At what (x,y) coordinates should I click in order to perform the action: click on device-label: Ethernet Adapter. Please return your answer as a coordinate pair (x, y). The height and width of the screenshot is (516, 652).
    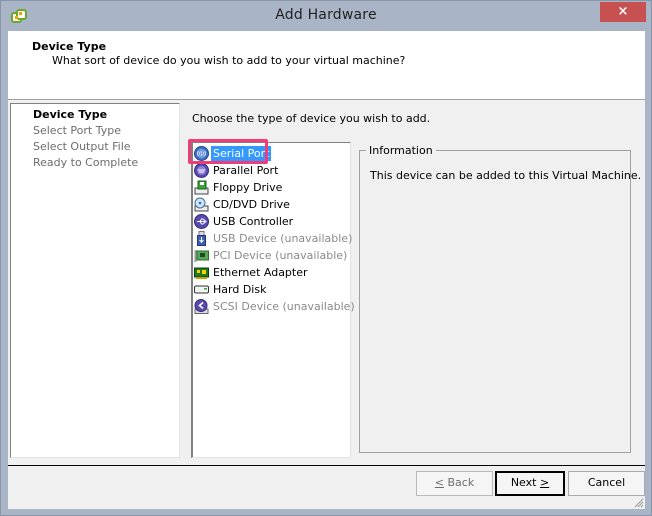
    Looking at the image, I should click on (260, 272).